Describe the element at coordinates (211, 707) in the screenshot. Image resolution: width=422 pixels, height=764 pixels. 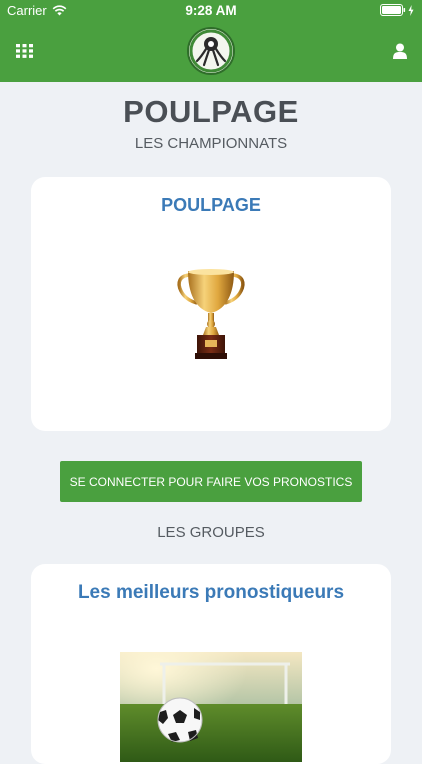
I see `soccer-ball-photo` at that location.